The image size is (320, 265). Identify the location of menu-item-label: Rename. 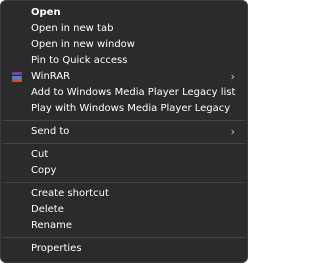
(52, 225).